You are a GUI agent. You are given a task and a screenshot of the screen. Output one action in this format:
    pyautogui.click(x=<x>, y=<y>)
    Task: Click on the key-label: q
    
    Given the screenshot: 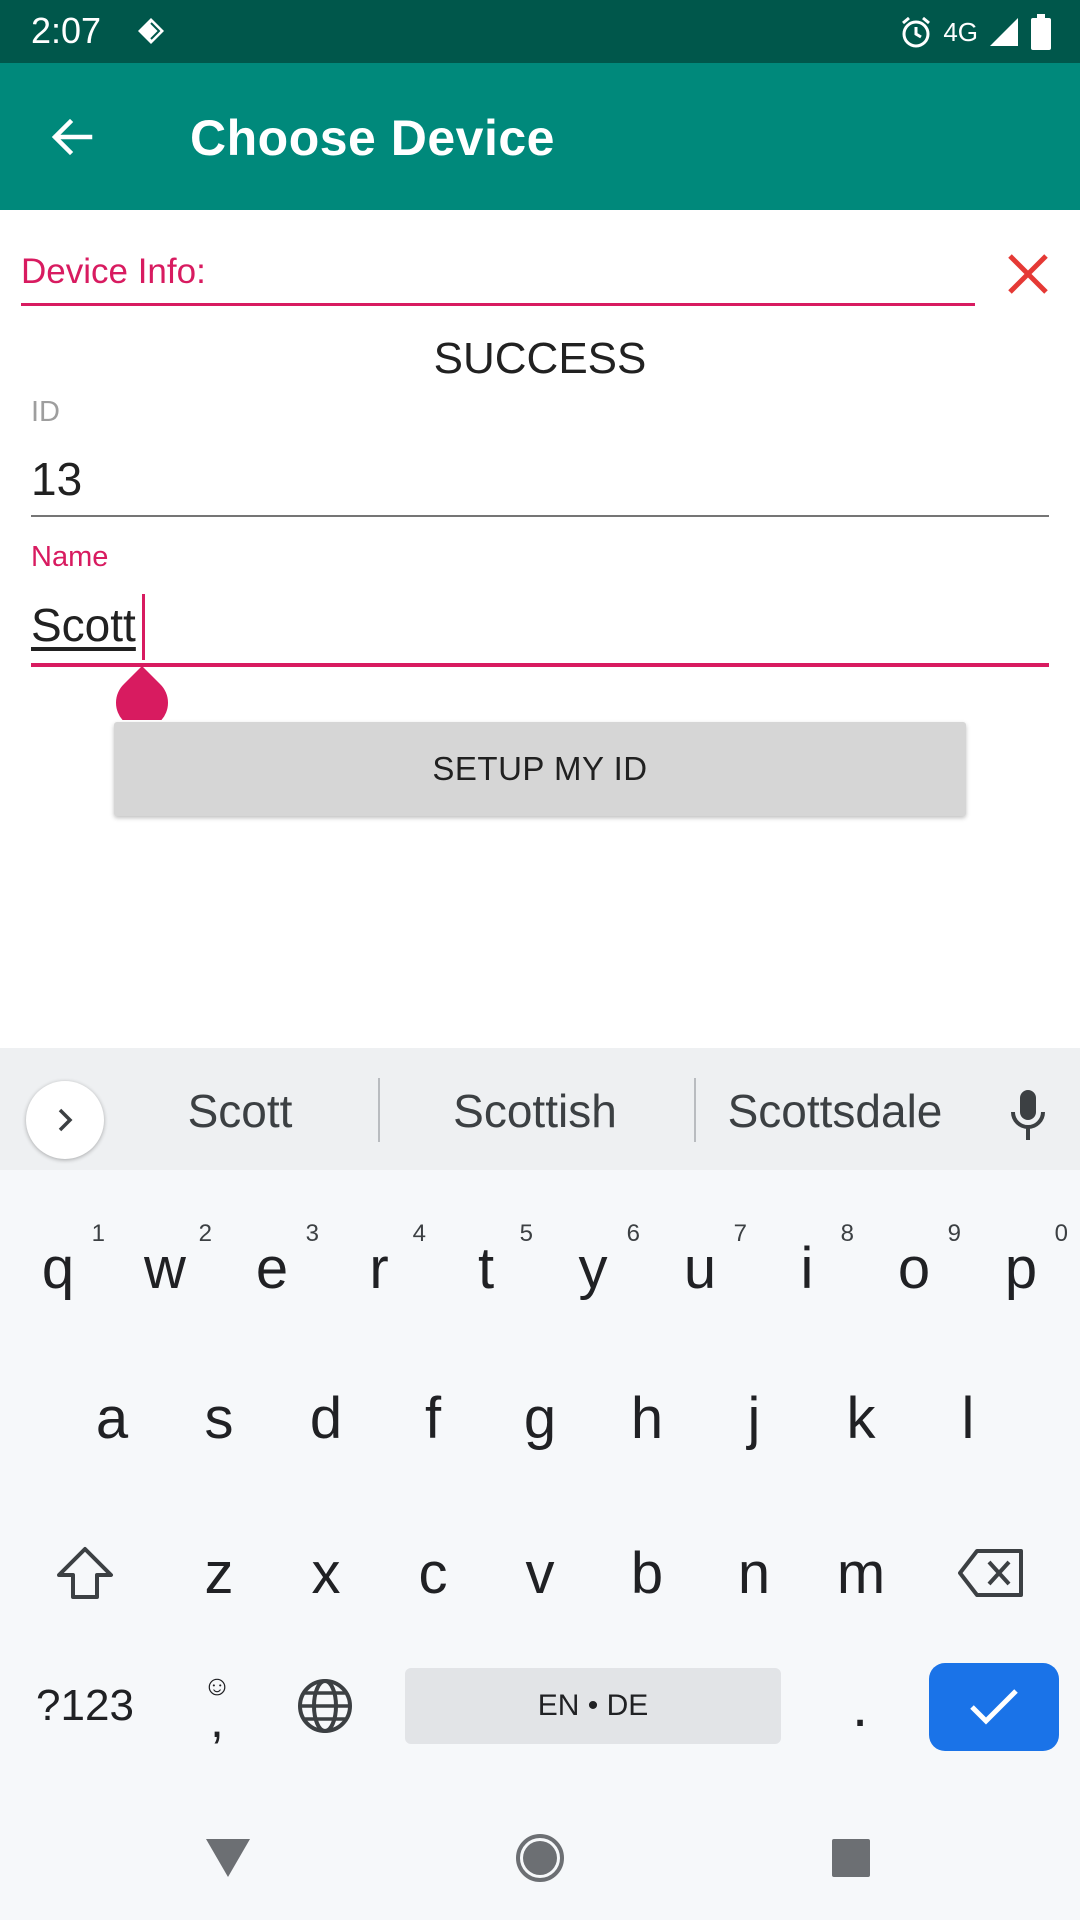 What is the action you would take?
    pyautogui.click(x=58, y=1268)
    